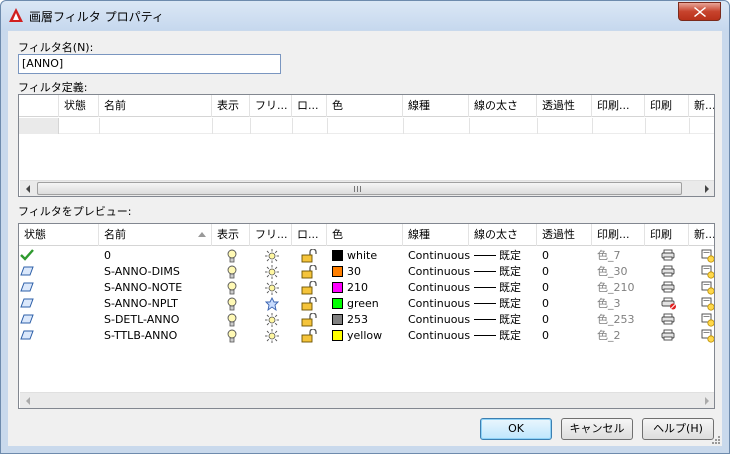 This screenshot has width=730, height=454. What do you see at coordinates (609, 304) in the screenshot?
I see `layer-plot-style: 色_3` at bounding box center [609, 304].